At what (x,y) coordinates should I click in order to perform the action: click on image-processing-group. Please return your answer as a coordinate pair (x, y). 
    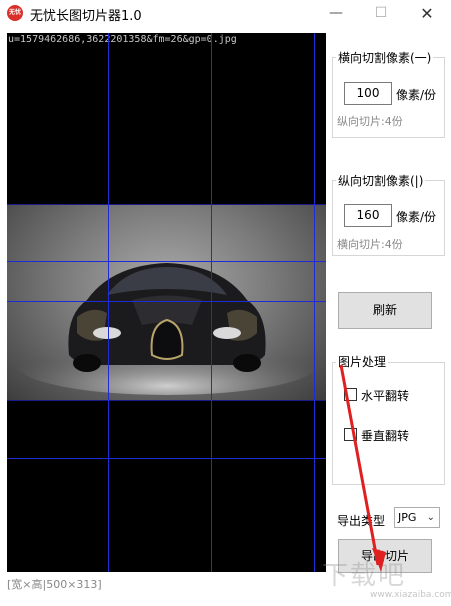
    Looking at the image, I should click on (388, 423).